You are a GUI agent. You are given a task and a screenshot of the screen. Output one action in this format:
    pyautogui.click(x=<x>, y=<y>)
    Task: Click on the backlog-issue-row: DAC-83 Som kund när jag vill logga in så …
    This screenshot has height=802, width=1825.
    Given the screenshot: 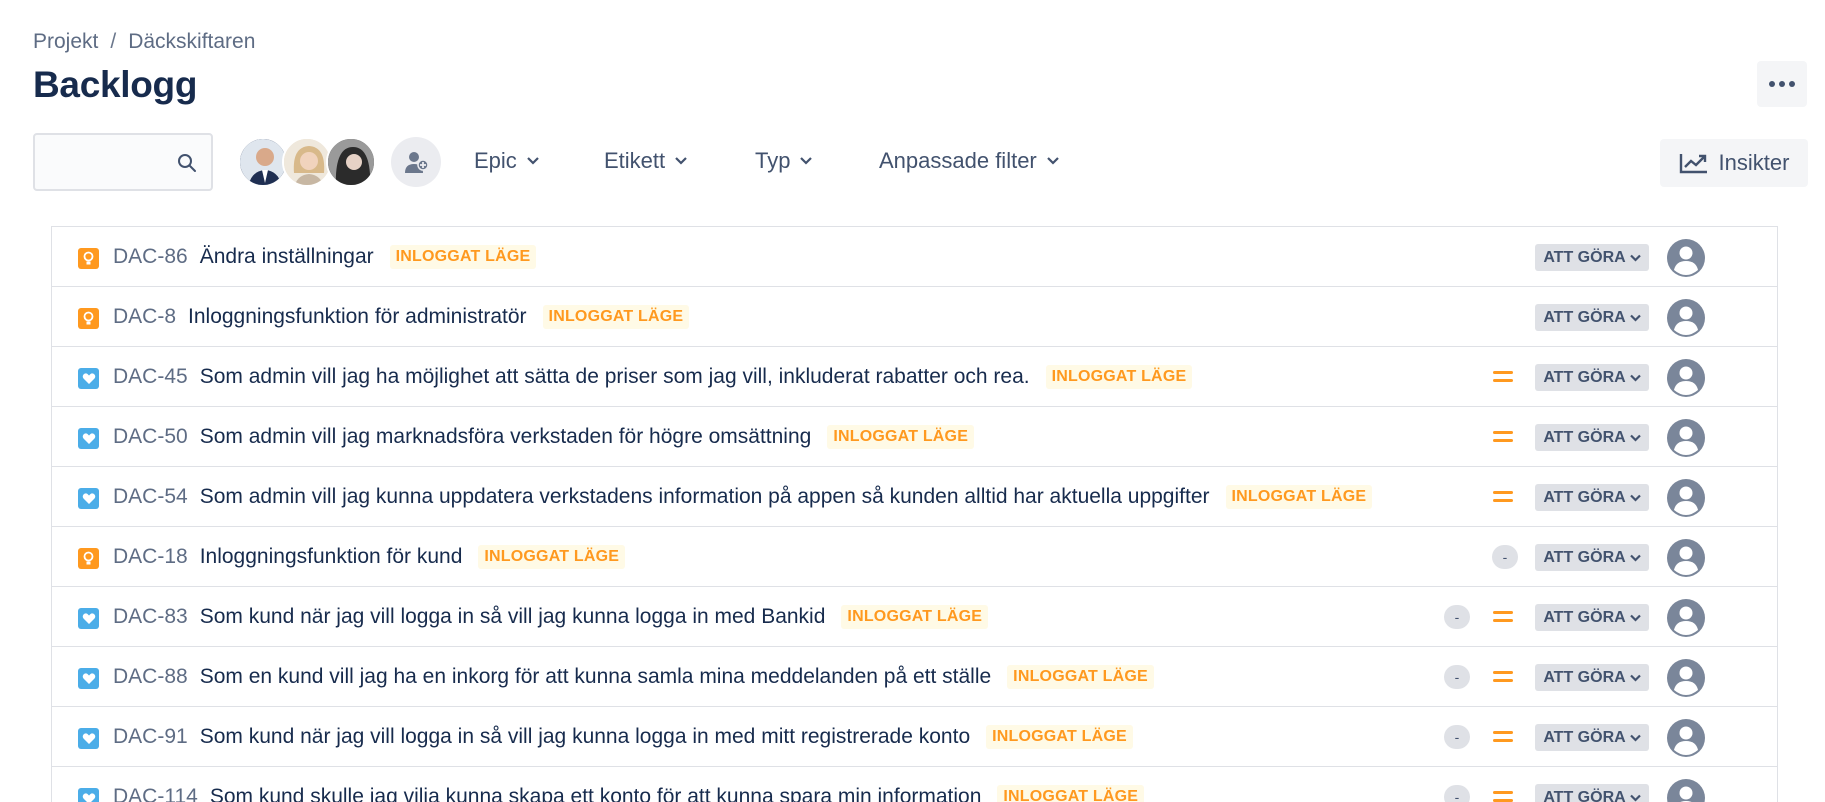 What is the action you would take?
    pyautogui.click(x=914, y=617)
    